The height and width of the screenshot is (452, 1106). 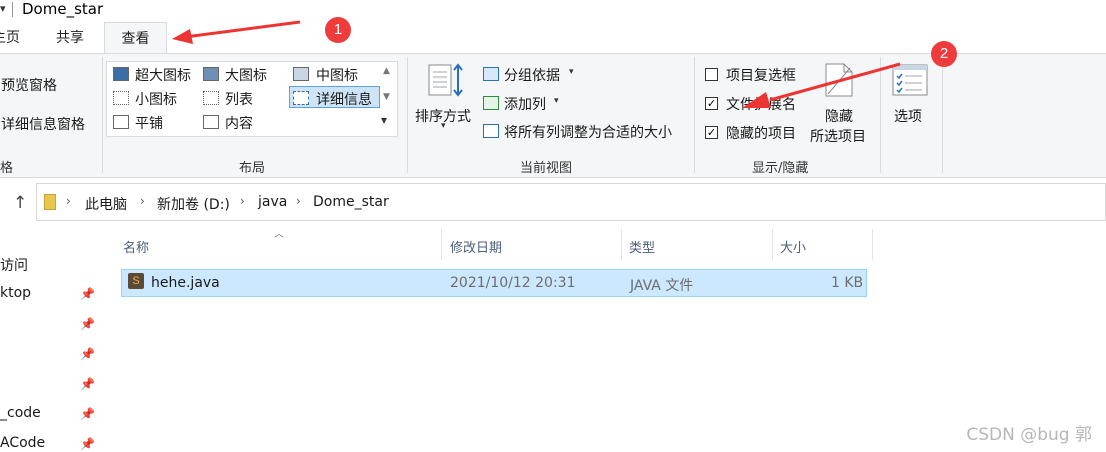 What do you see at coordinates (1029, 435) in the screenshot?
I see `watermark: CSDN @bug 郭` at bounding box center [1029, 435].